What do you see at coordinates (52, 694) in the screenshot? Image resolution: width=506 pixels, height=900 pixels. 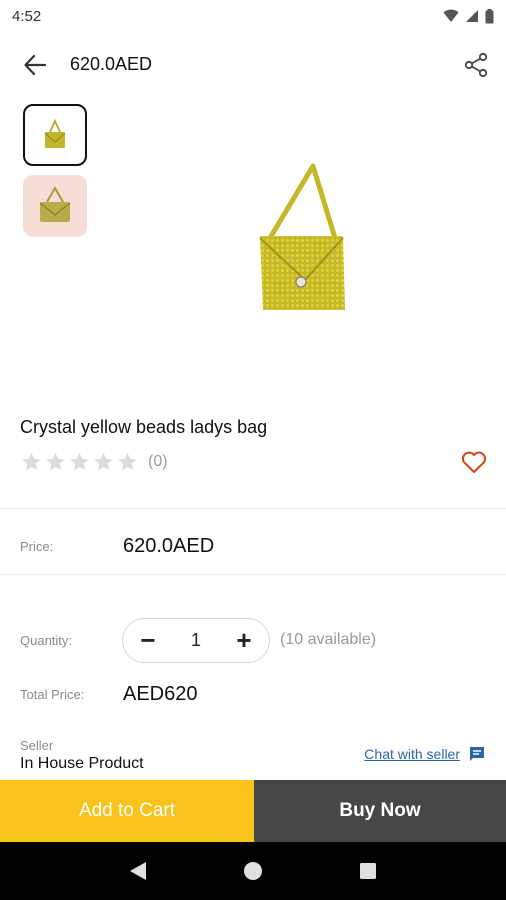 I see `total-price-label: Total Price:` at bounding box center [52, 694].